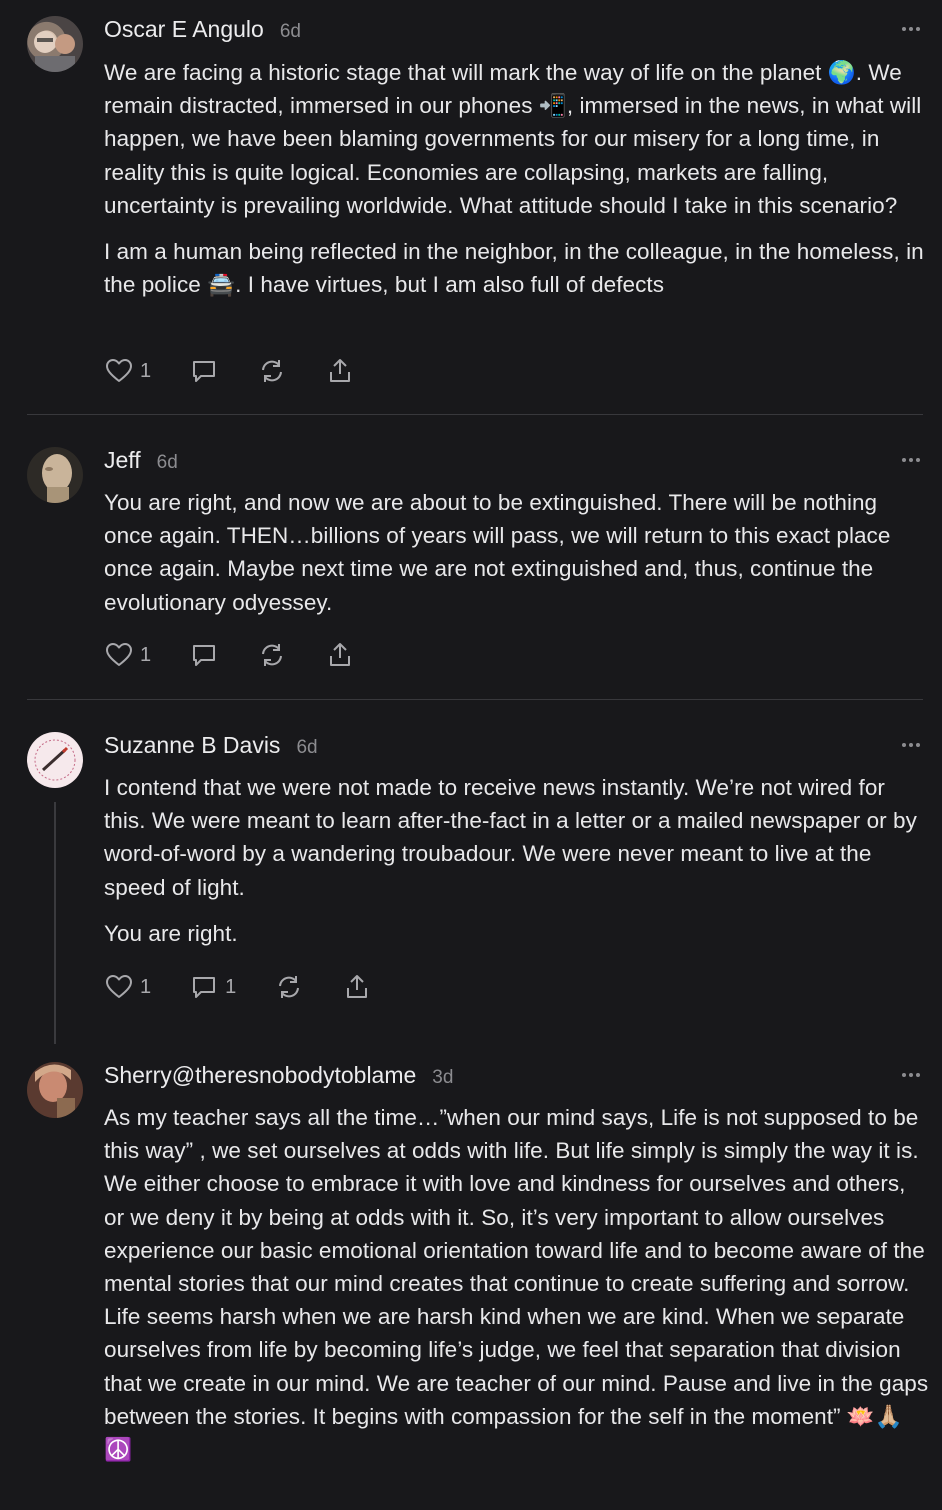 Image resolution: width=942 pixels, height=1510 pixels. I want to click on comment-actions: 1 1, so click(257, 987).